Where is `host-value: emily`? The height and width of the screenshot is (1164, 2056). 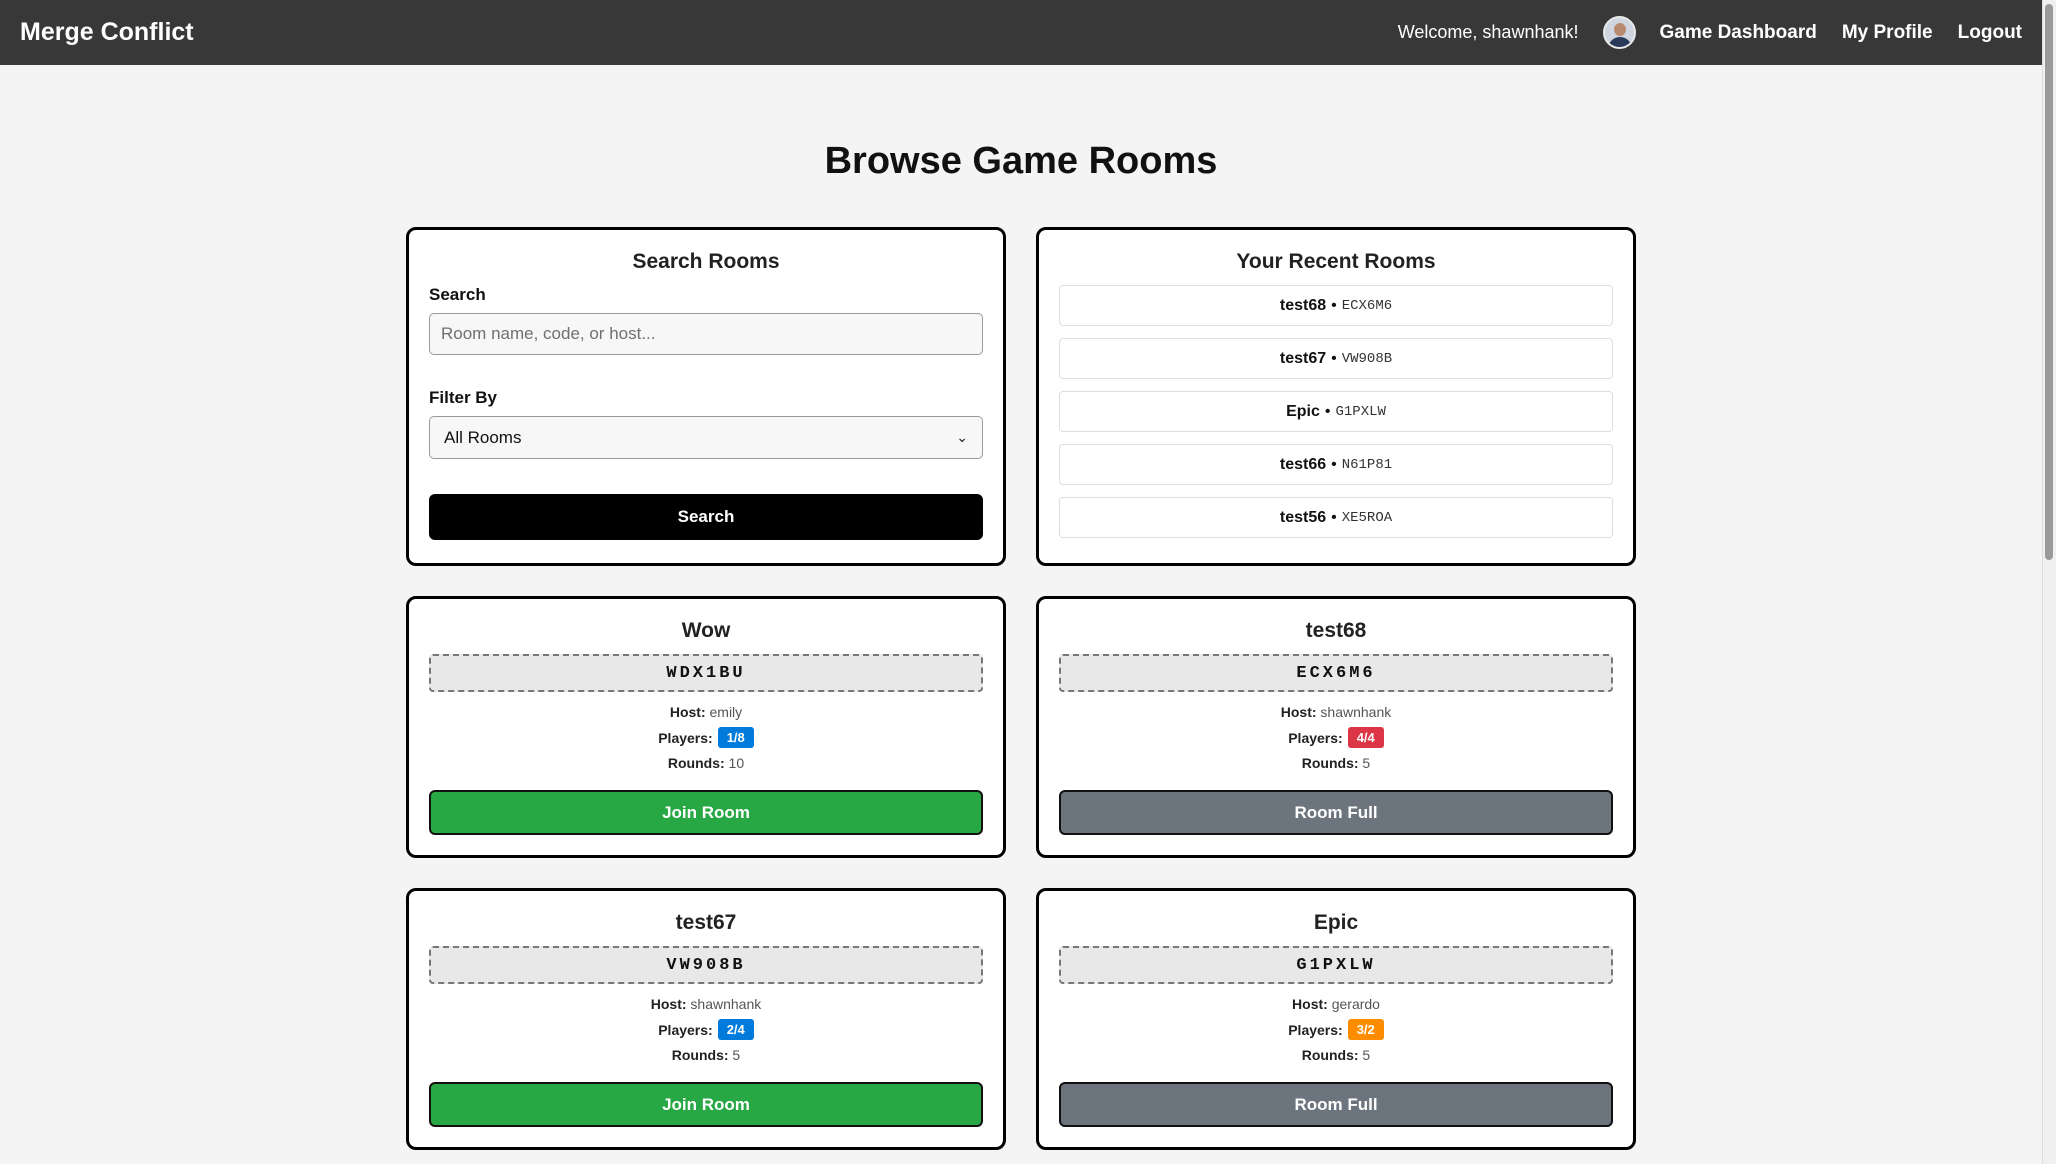 host-value: emily is located at coordinates (726, 712).